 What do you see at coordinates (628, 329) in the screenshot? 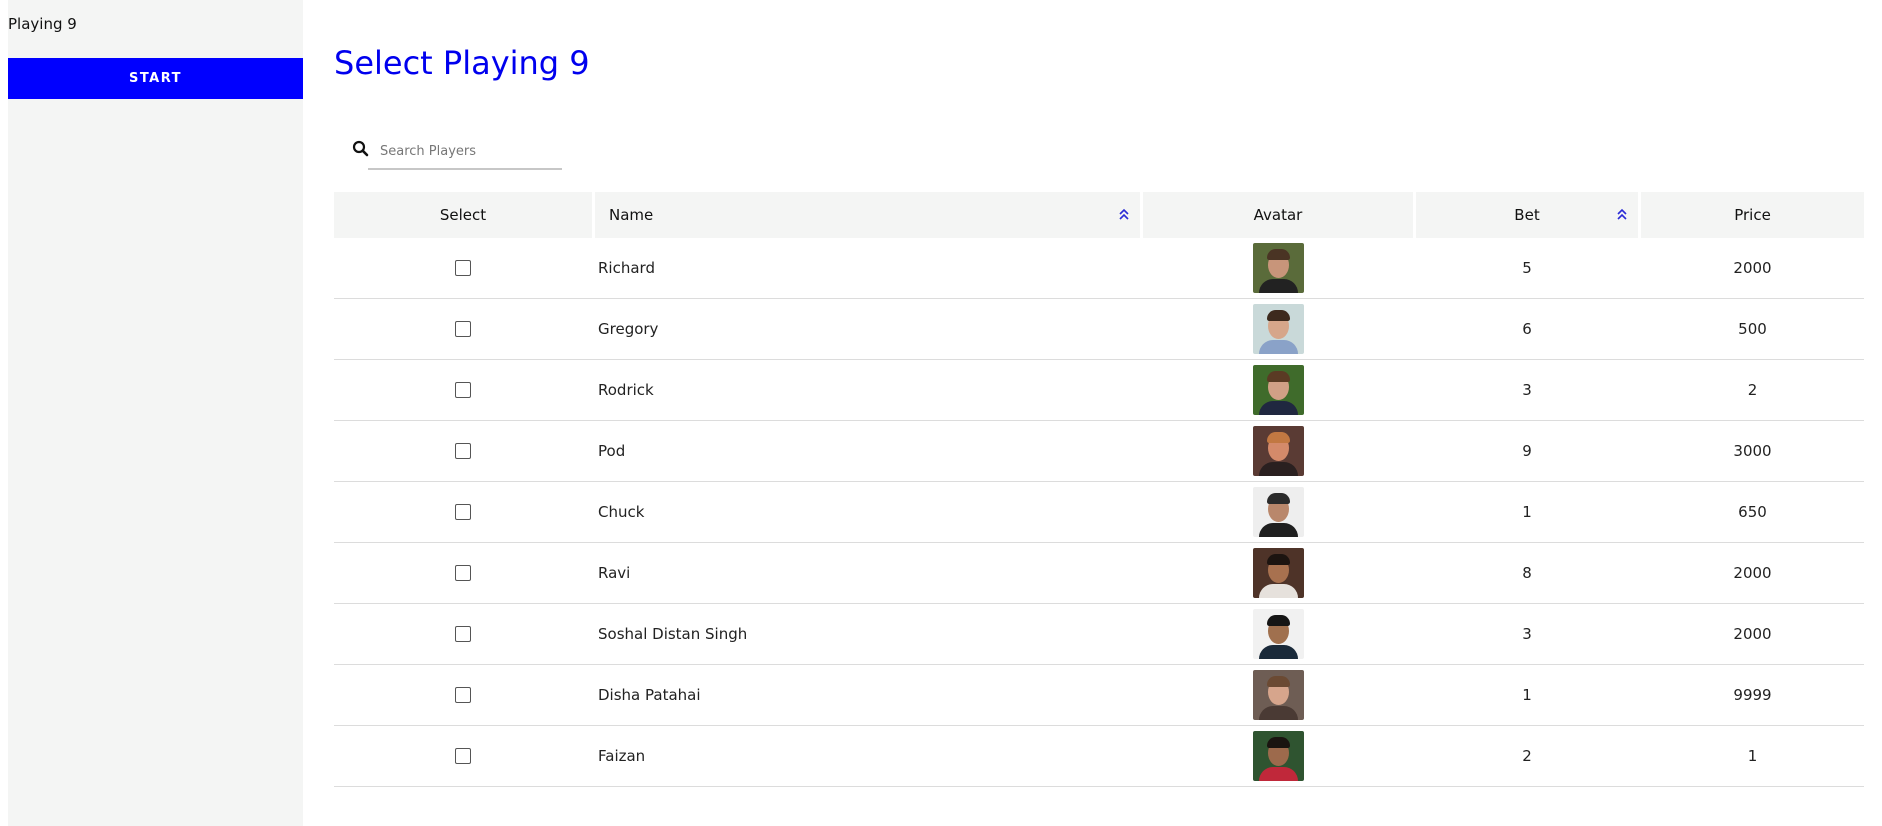
I see `player-name: Gregory` at bounding box center [628, 329].